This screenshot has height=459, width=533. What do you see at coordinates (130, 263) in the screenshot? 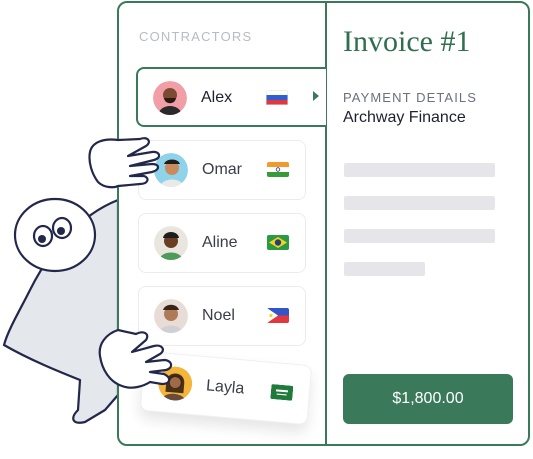
I see `mascot-hands` at bounding box center [130, 263].